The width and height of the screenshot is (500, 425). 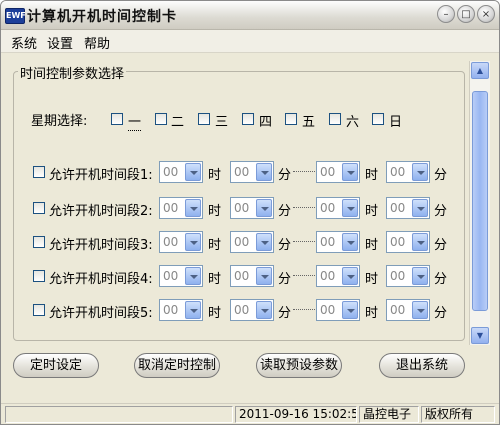 I want to click on app-icon: EWF, so click(x=15, y=16).